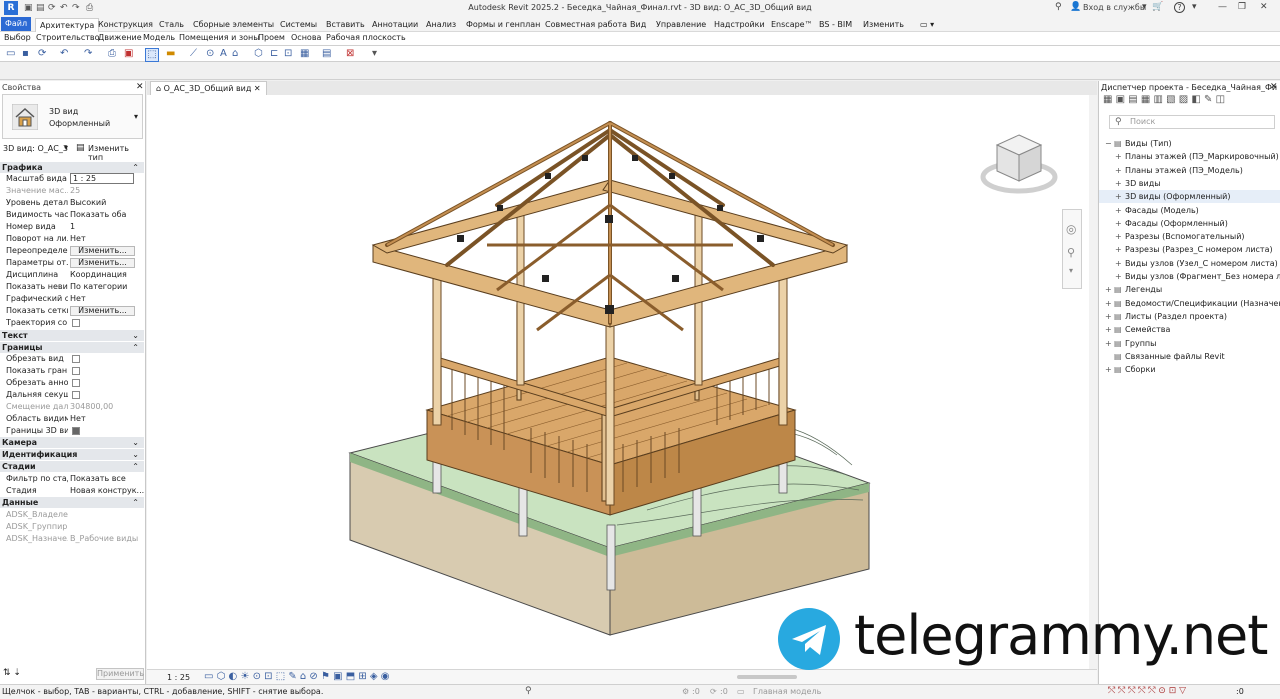 The image size is (1280, 699). Describe the element at coordinates (112, 54) in the screenshot. I see `printer-icon: ⎙` at that location.